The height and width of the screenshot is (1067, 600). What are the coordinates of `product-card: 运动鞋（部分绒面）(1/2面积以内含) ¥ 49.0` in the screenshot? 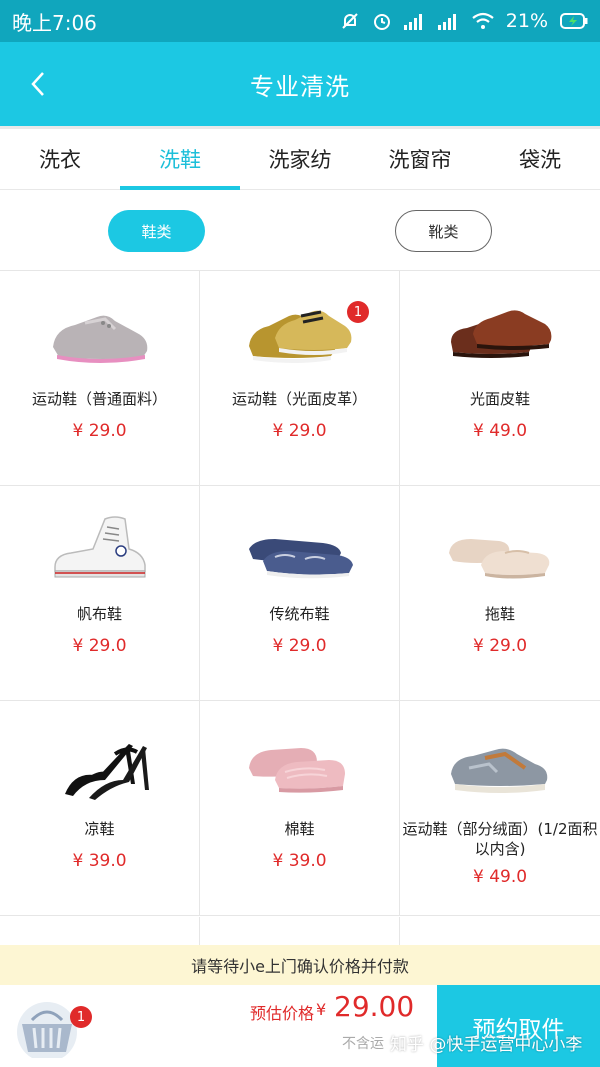 It's located at (500, 808).